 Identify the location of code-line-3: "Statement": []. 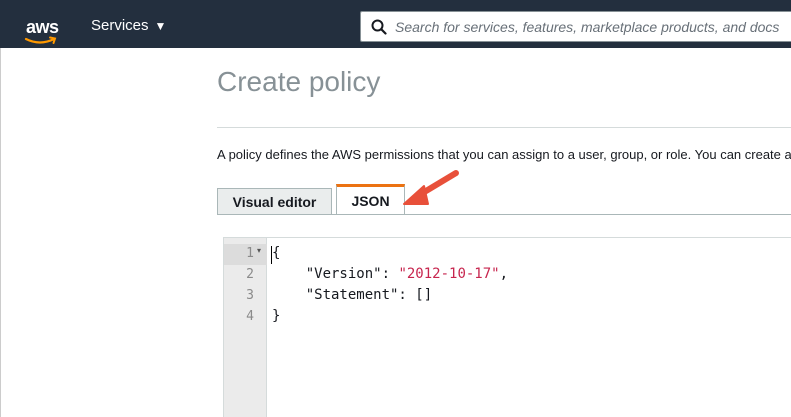
(352, 295).